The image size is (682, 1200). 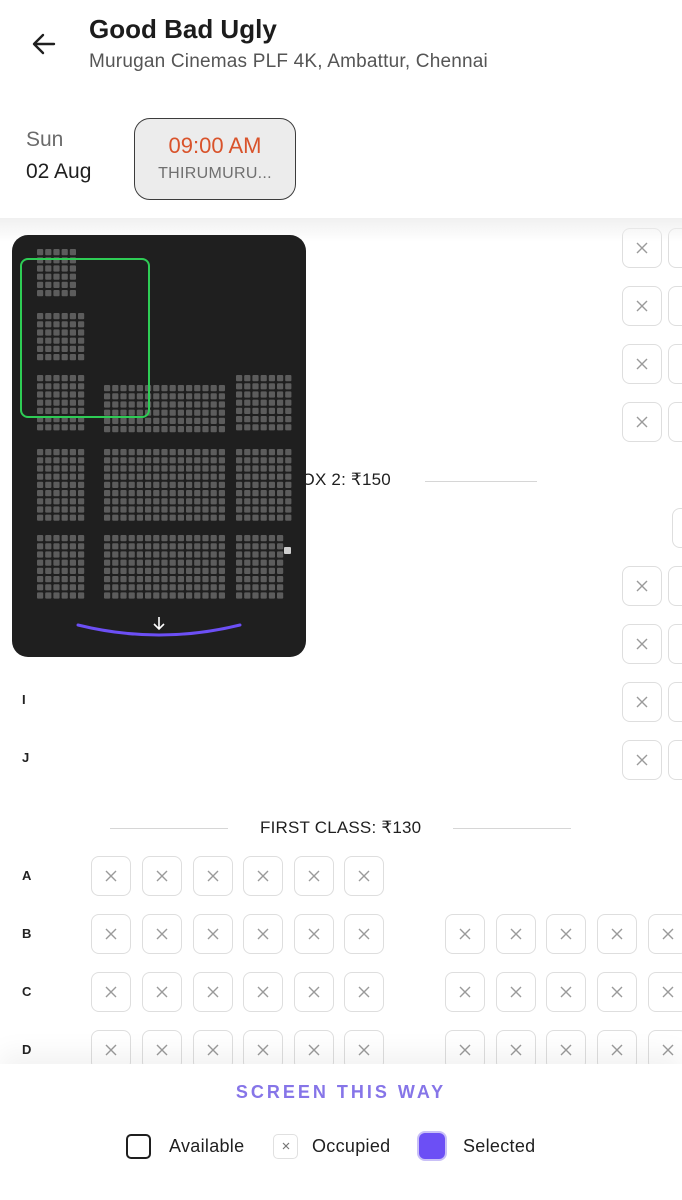 What do you see at coordinates (183, 29) in the screenshot?
I see `movie-title: Good Bad Ugly` at bounding box center [183, 29].